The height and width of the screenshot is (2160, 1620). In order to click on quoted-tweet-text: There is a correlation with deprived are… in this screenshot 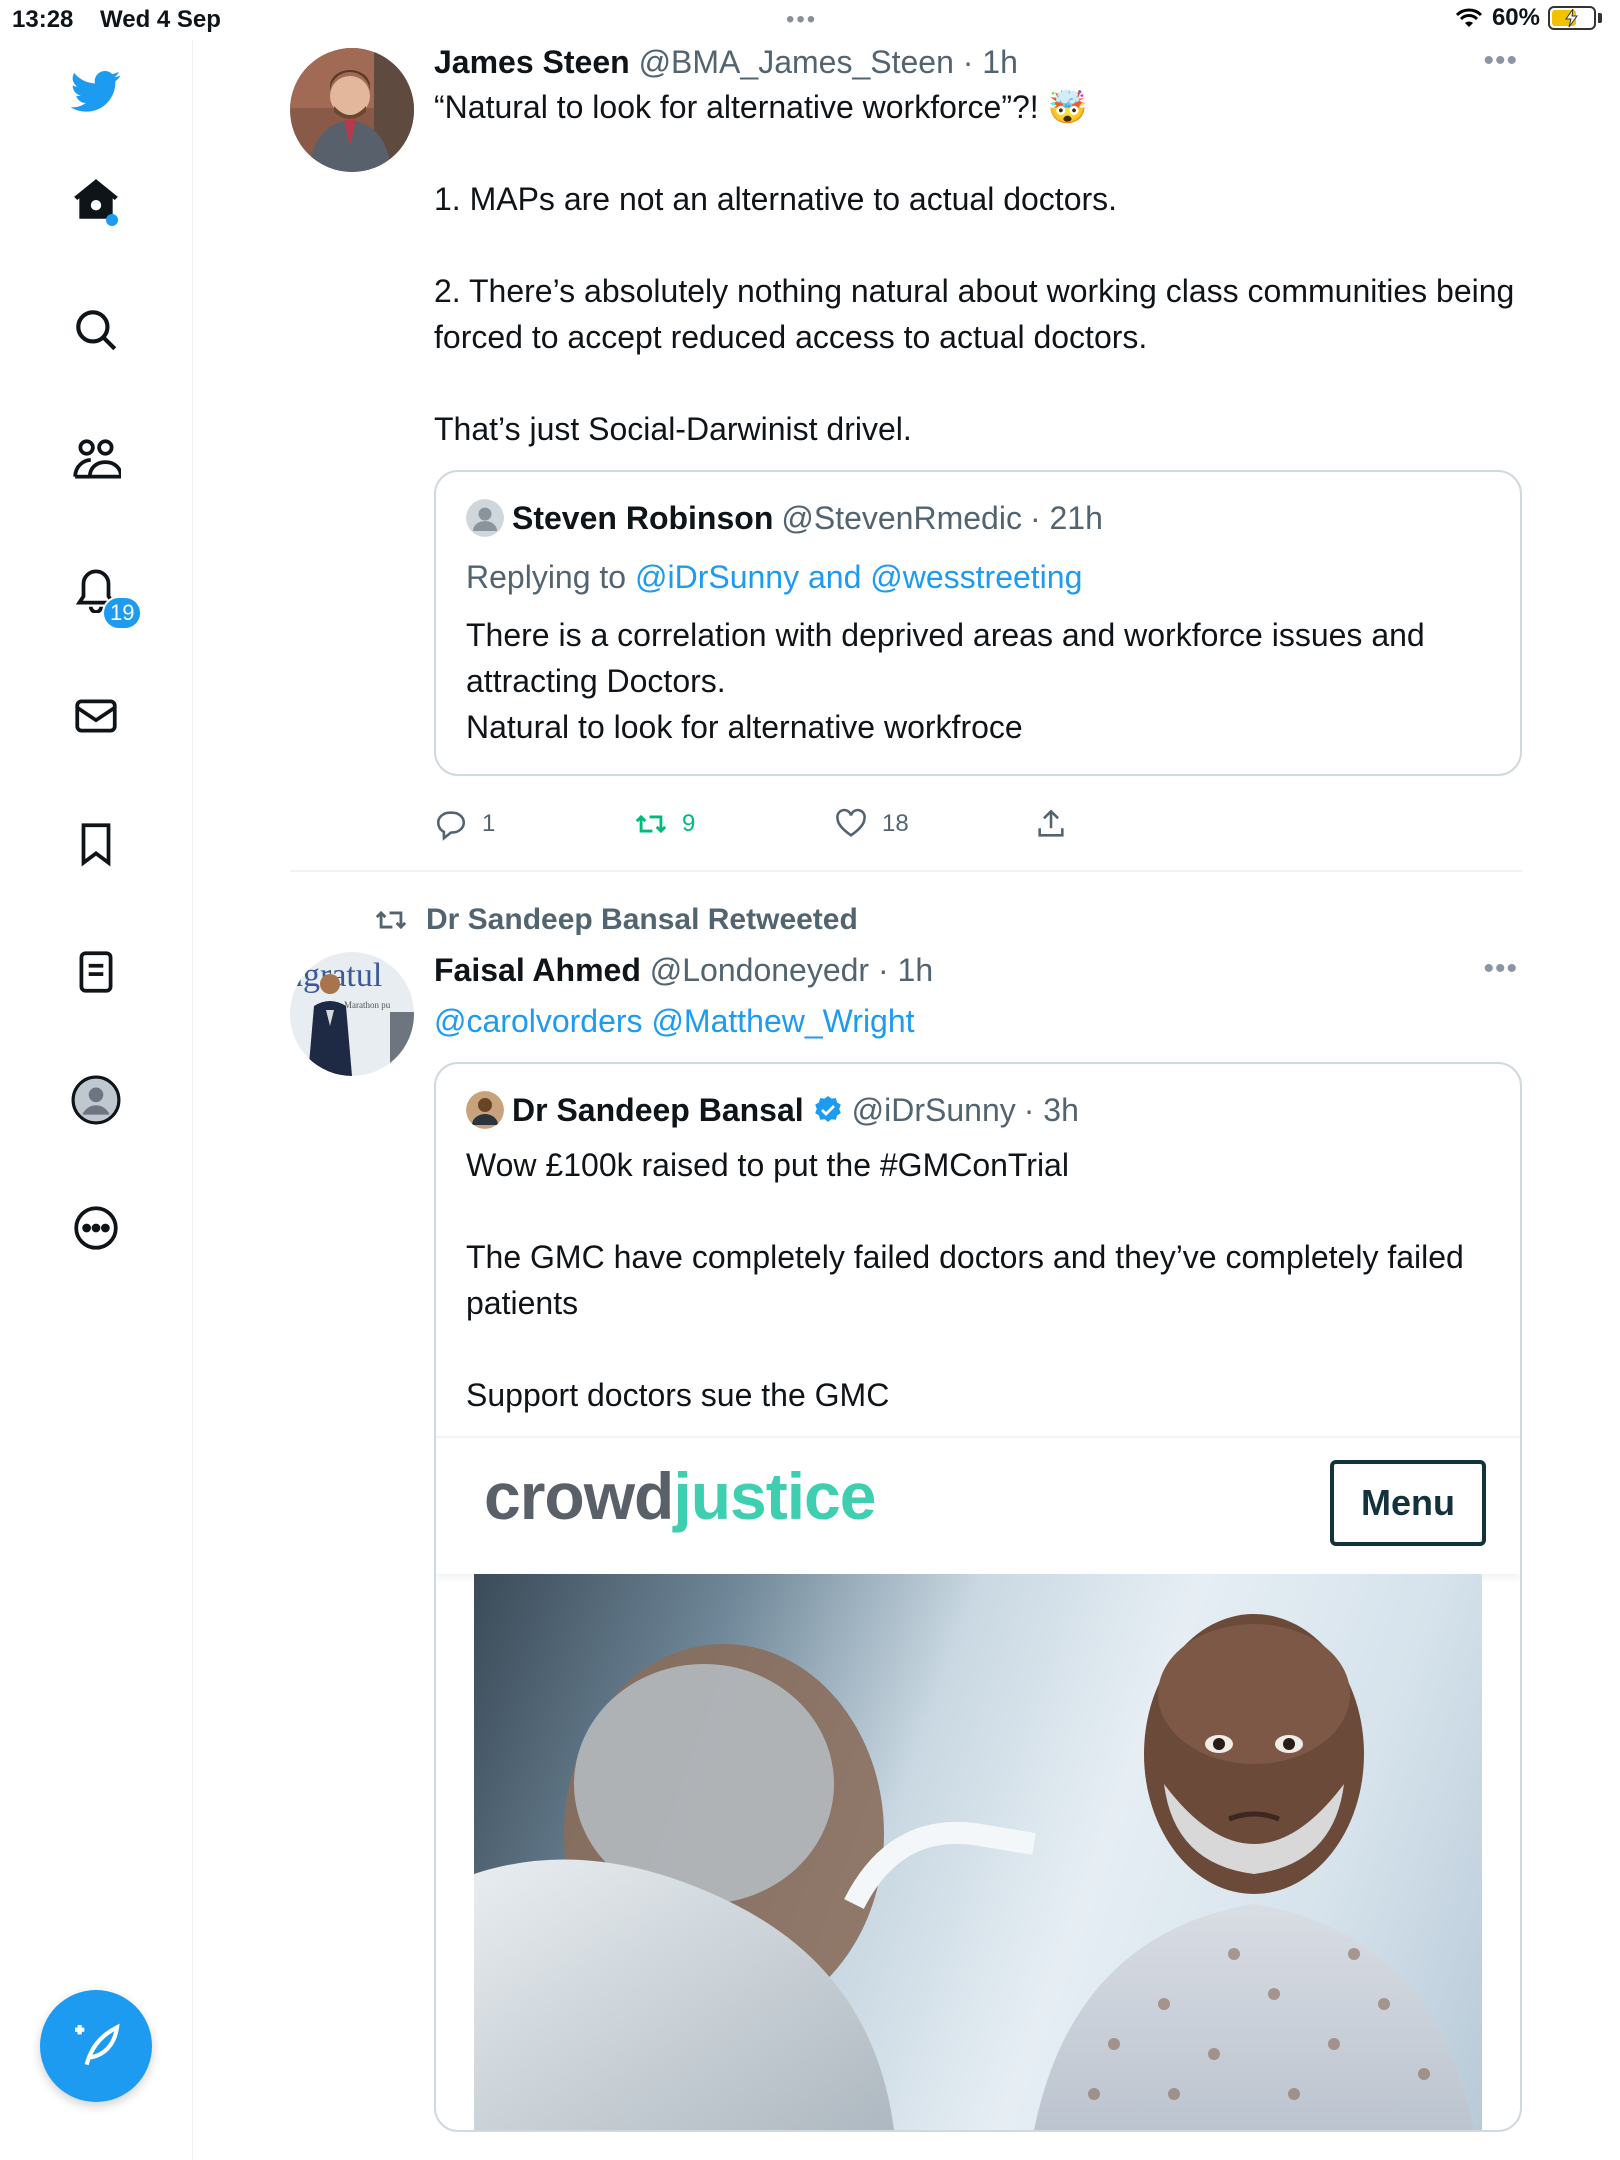, I will do `click(945, 681)`.